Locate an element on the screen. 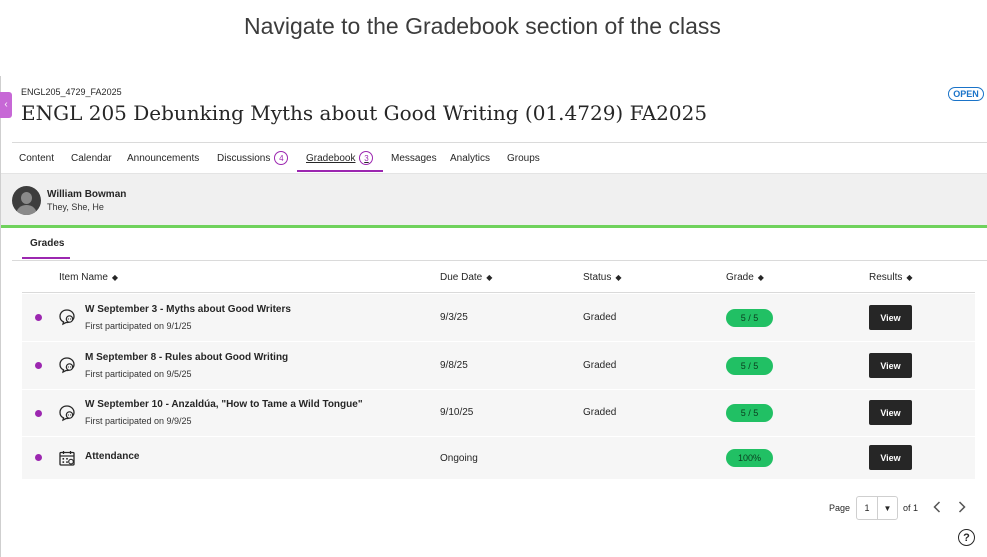 This screenshot has width=987, height=557. due-date: 9/10/25 is located at coordinates (457, 412).